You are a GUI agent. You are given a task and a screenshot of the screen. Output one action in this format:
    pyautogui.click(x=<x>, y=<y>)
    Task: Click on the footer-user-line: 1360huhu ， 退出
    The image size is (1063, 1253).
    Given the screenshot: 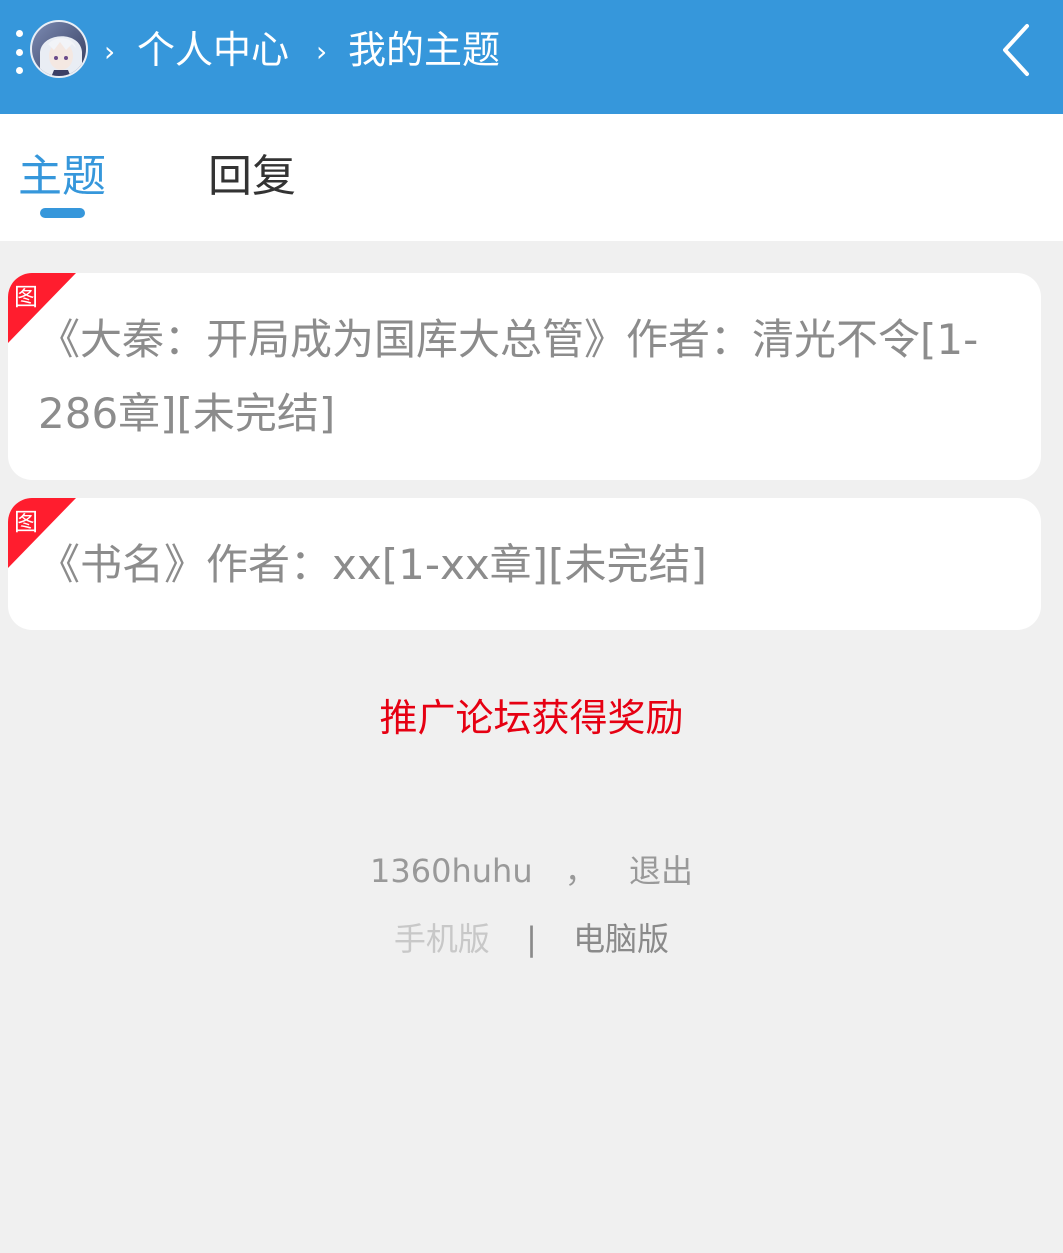 What is the action you would take?
    pyautogui.click(x=531, y=871)
    